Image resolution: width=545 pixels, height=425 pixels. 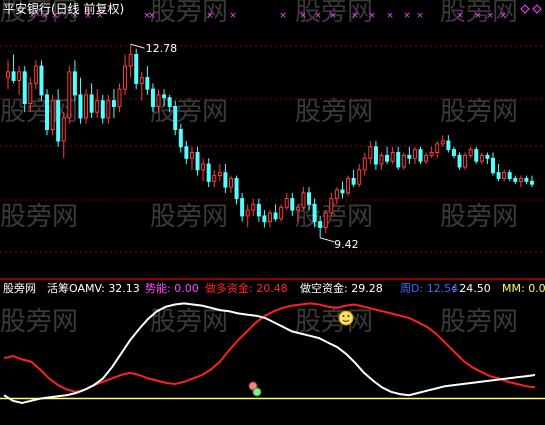 What do you see at coordinates (346, 244) in the screenshot?
I see `low-label: 9.42` at bounding box center [346, 244].